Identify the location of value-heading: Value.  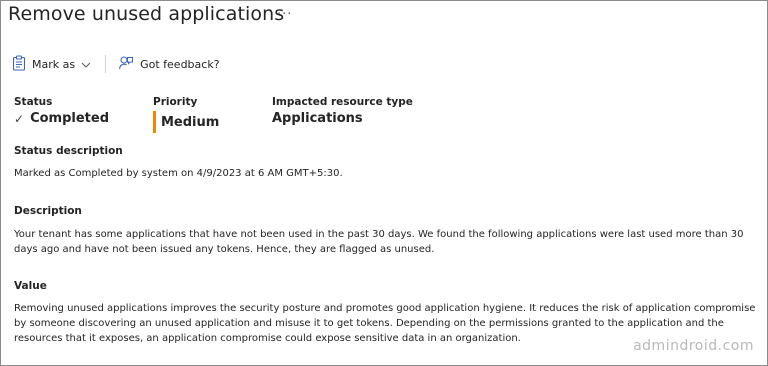
(30, 286).